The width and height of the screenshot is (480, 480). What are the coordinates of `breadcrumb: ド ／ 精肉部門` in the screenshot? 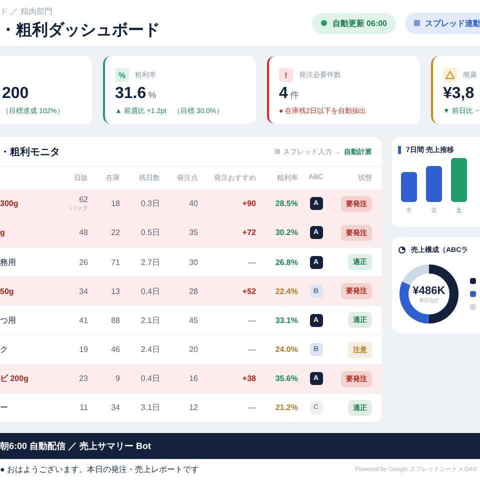 It's located at (27, 11).